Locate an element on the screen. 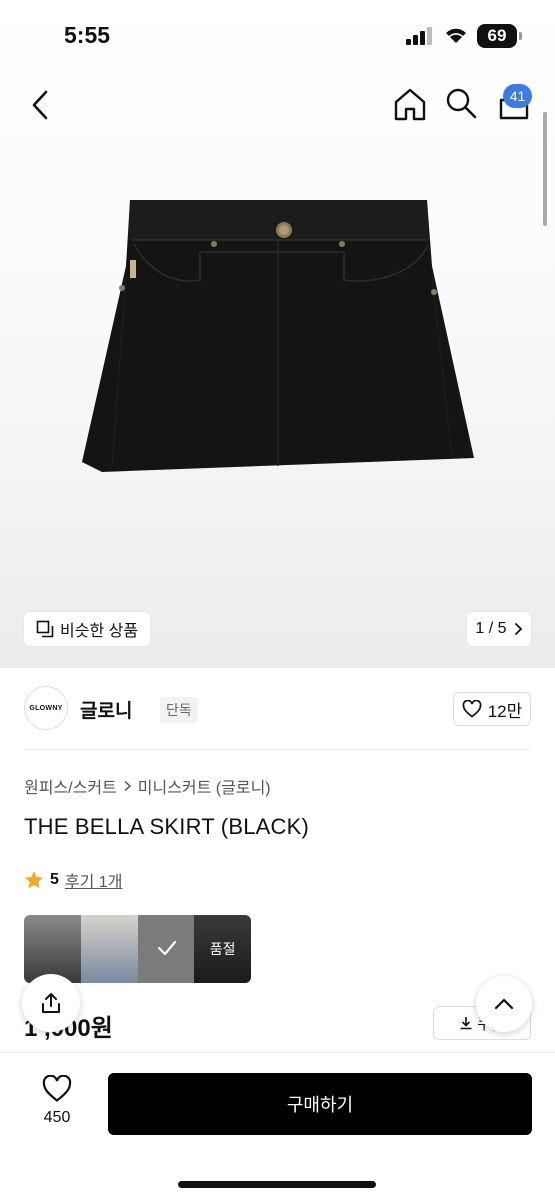  bottom-action-bar: 450 구매하기 is located at coordinates (277, 1126).